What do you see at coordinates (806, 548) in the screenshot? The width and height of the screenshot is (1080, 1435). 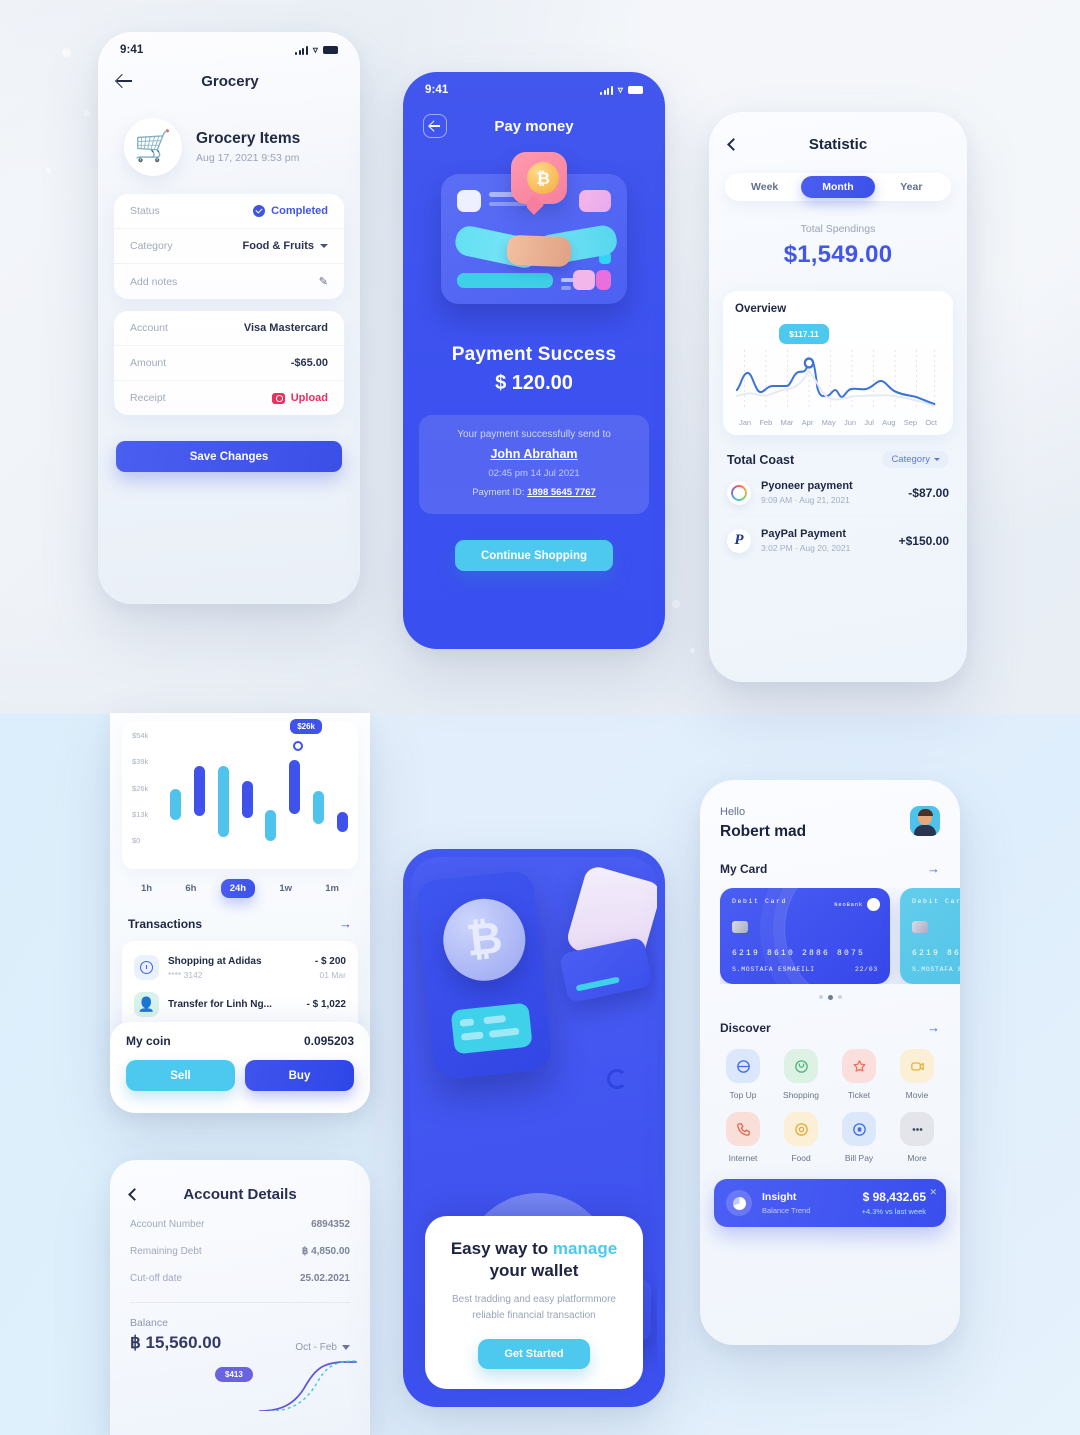 I see `transaction-date: 3:02 PM · Aug 20, 2021` at bounding box center [806, 548].